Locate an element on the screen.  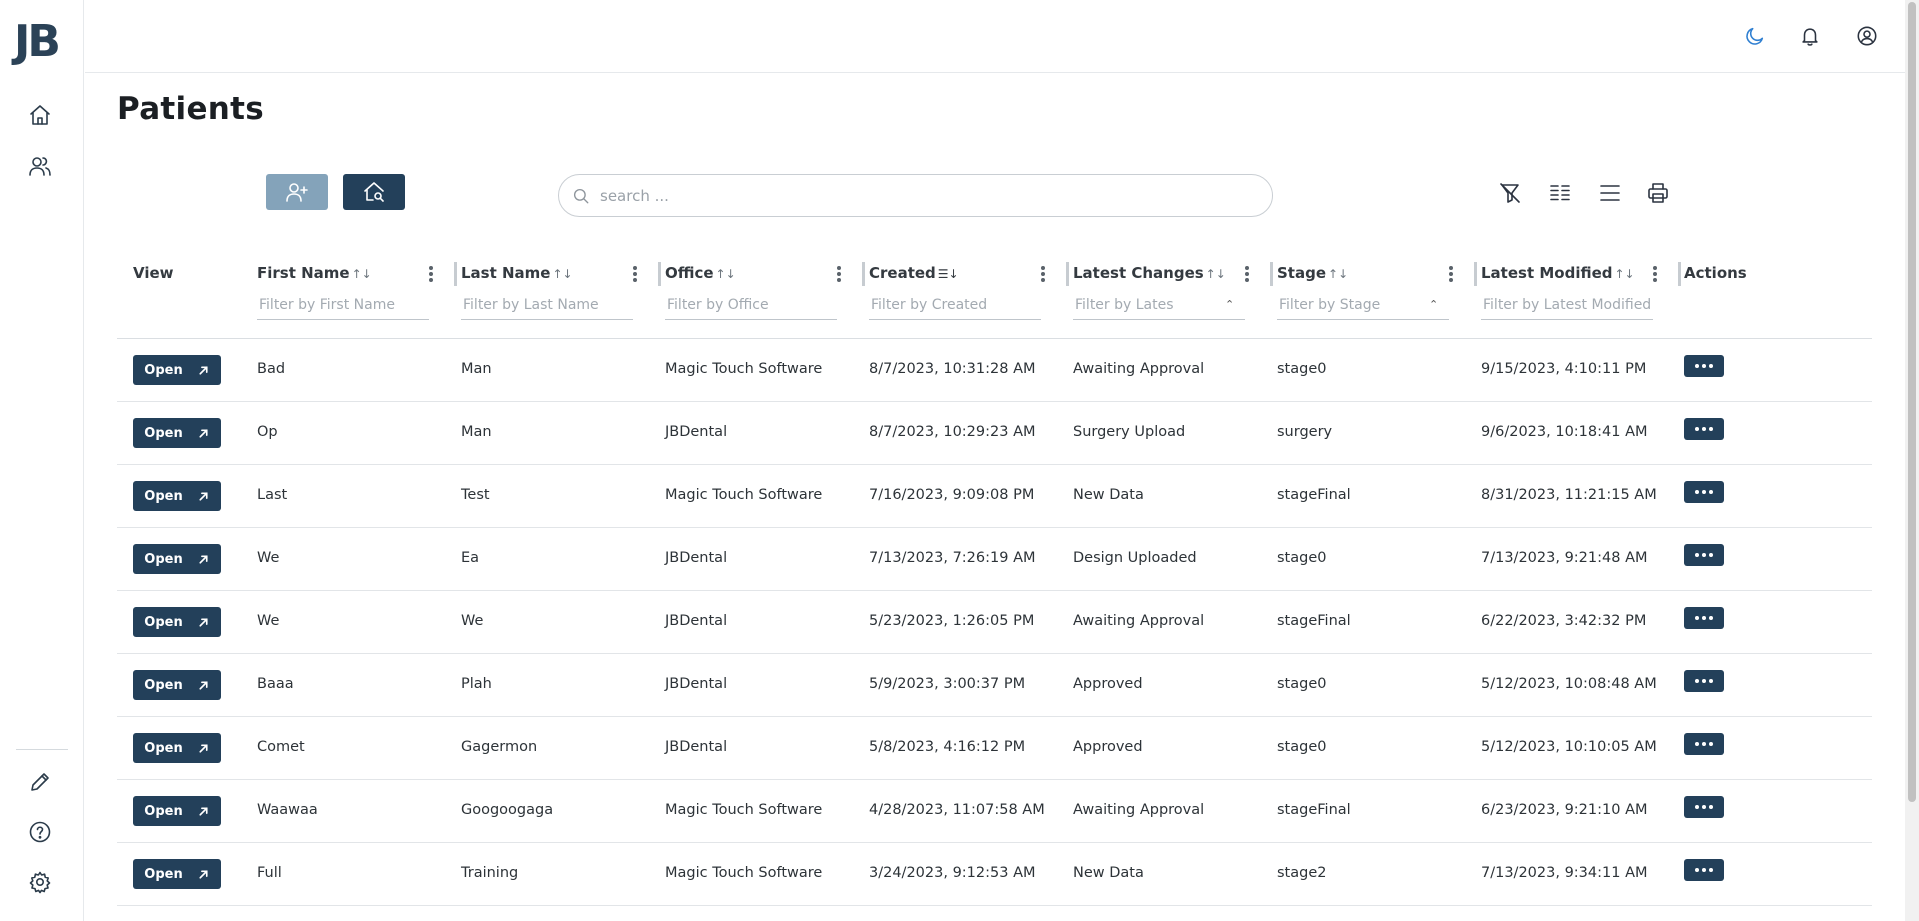
home-icon is located at coordinates (40, 115).